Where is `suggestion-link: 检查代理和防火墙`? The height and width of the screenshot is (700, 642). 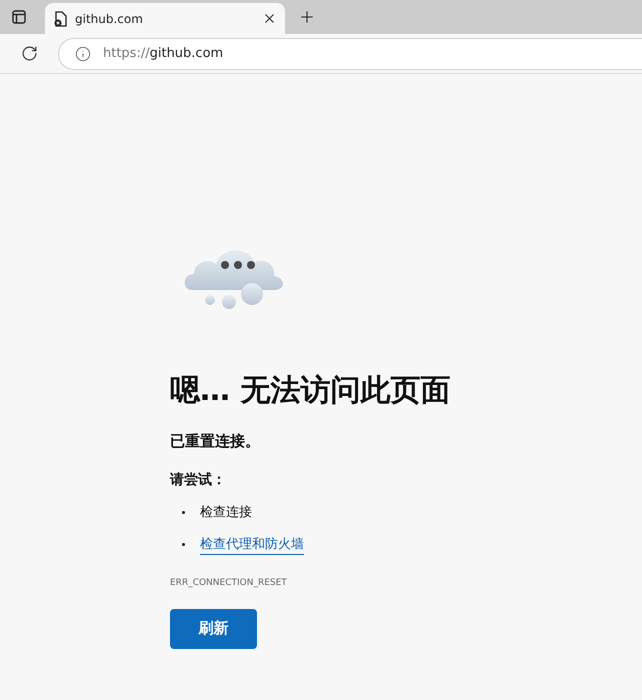 suggestion-link: 检查代理和防火墙 is located at coordinates (252, 544).